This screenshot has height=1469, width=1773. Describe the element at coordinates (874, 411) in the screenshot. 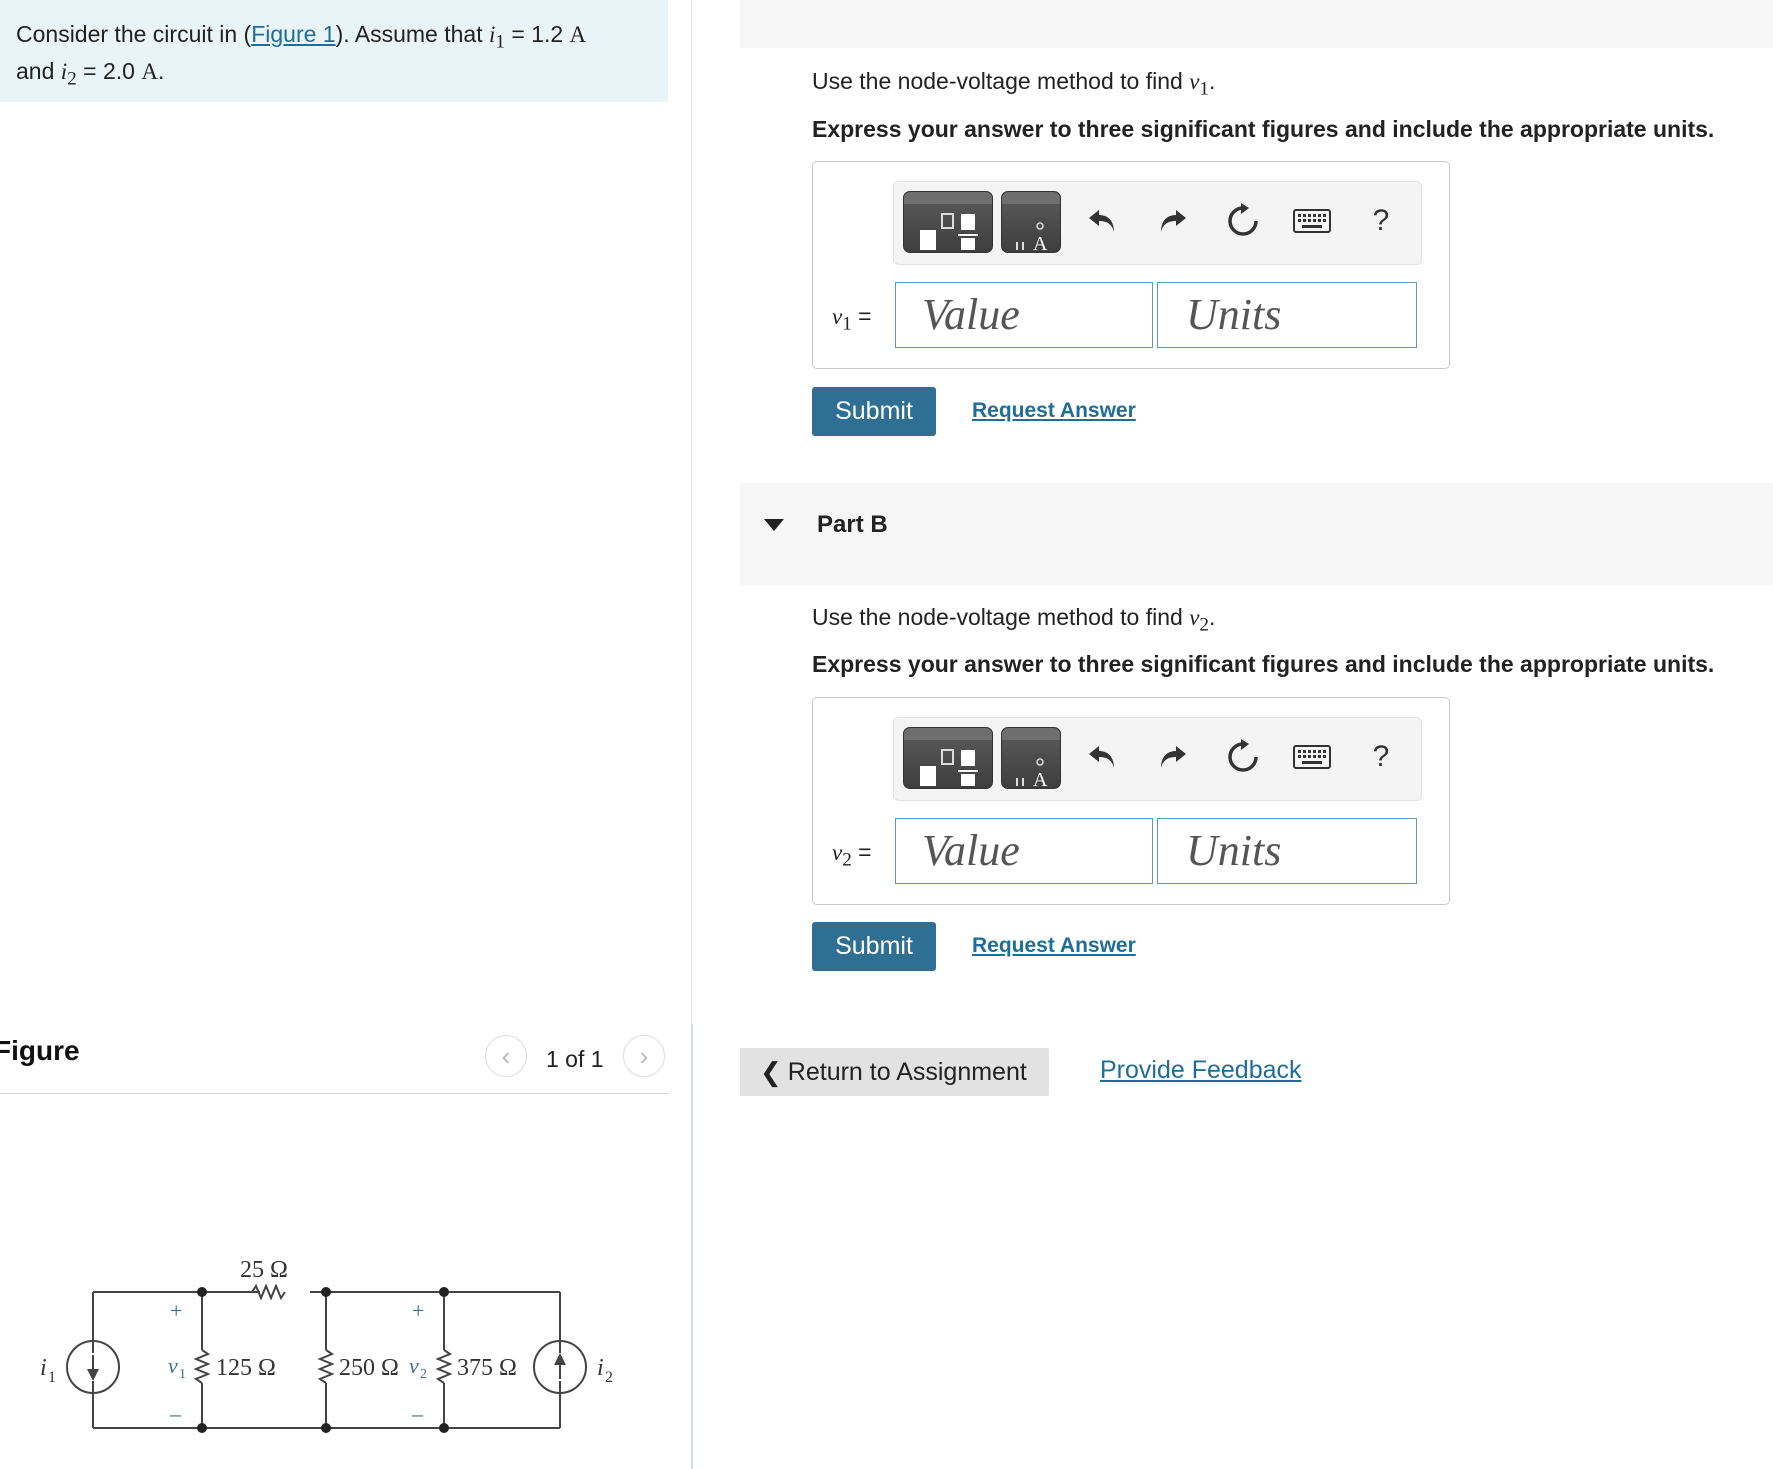

I see `part-a-submit-button: Submit` at that location.